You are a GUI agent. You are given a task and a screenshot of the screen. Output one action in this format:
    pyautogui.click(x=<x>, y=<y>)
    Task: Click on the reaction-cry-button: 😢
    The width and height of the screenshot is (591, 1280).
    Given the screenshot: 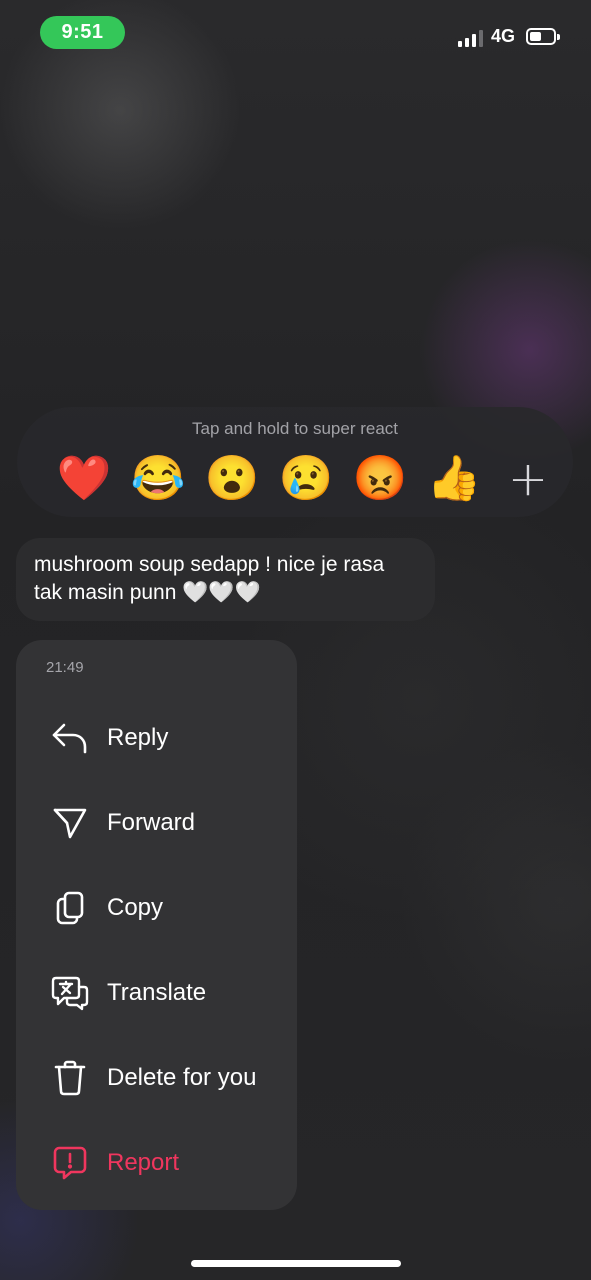 What is the action you would take?
    pyautogui.click(x=306, y=479)
    